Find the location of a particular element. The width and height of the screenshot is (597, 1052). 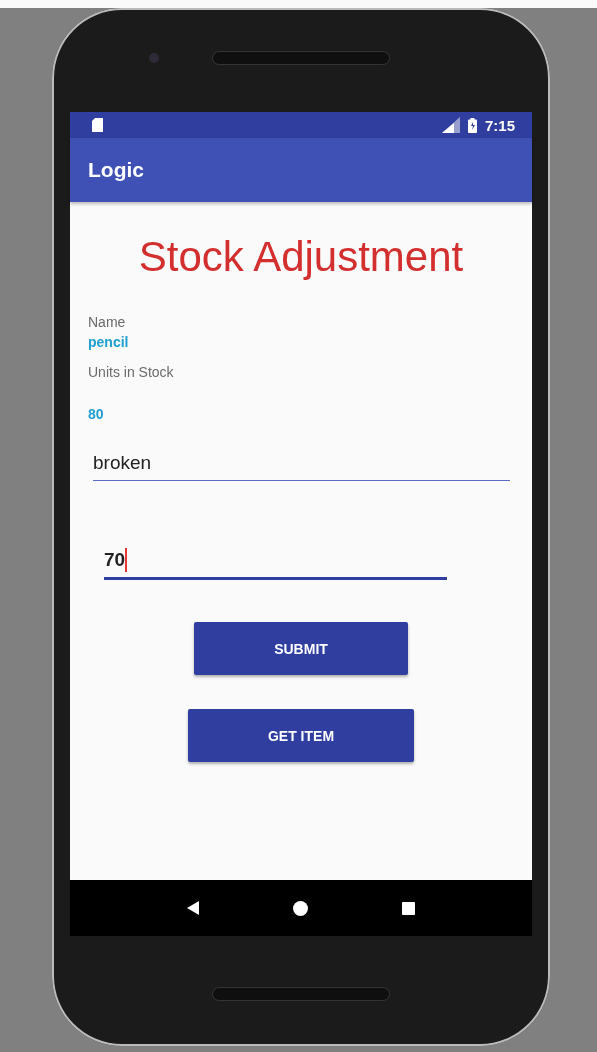

field-label: Name is located at coordinates (107, 322).